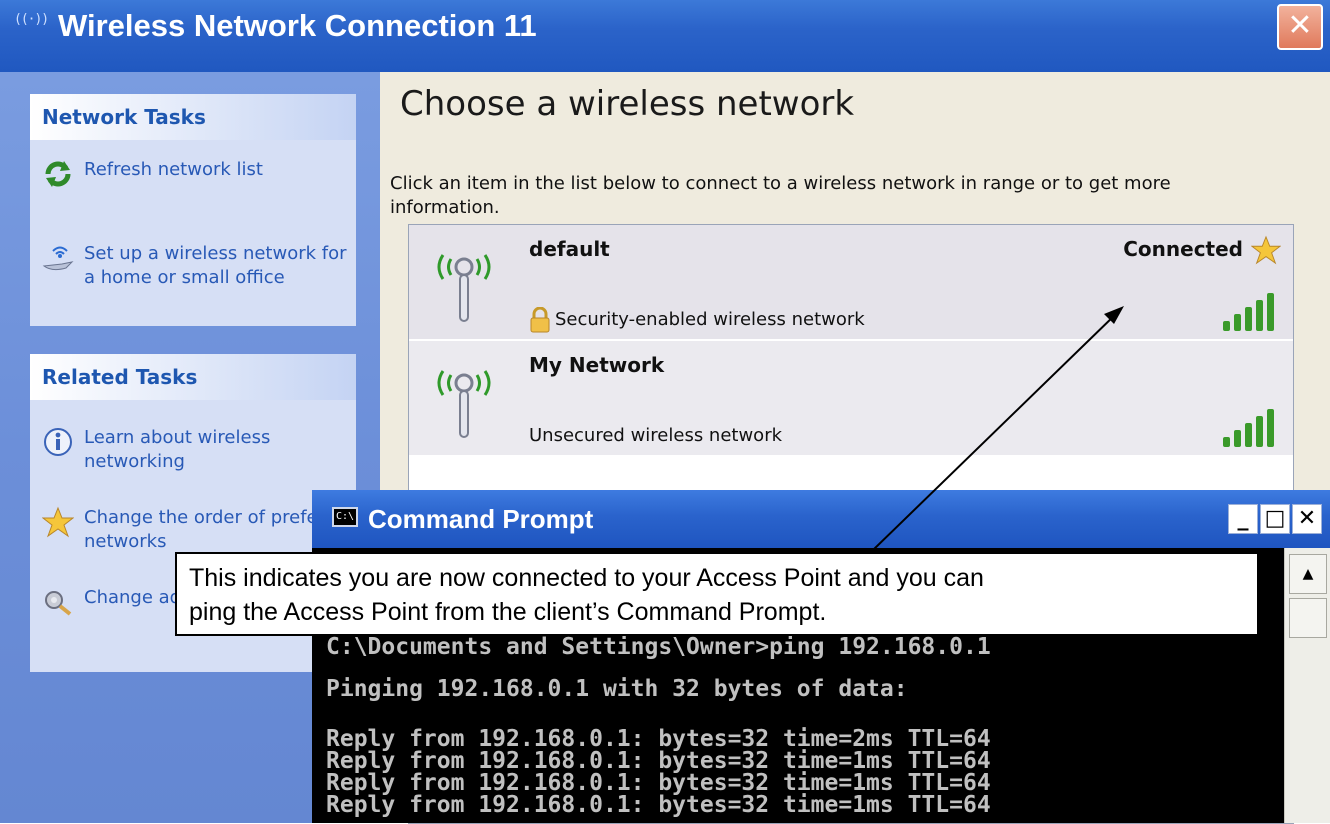 The height and width of the screenshot is (824, 1330). Describe the element at coordinates (1308, 574) in the screenshot. I see `scroll-up-button: ▲` at that location.